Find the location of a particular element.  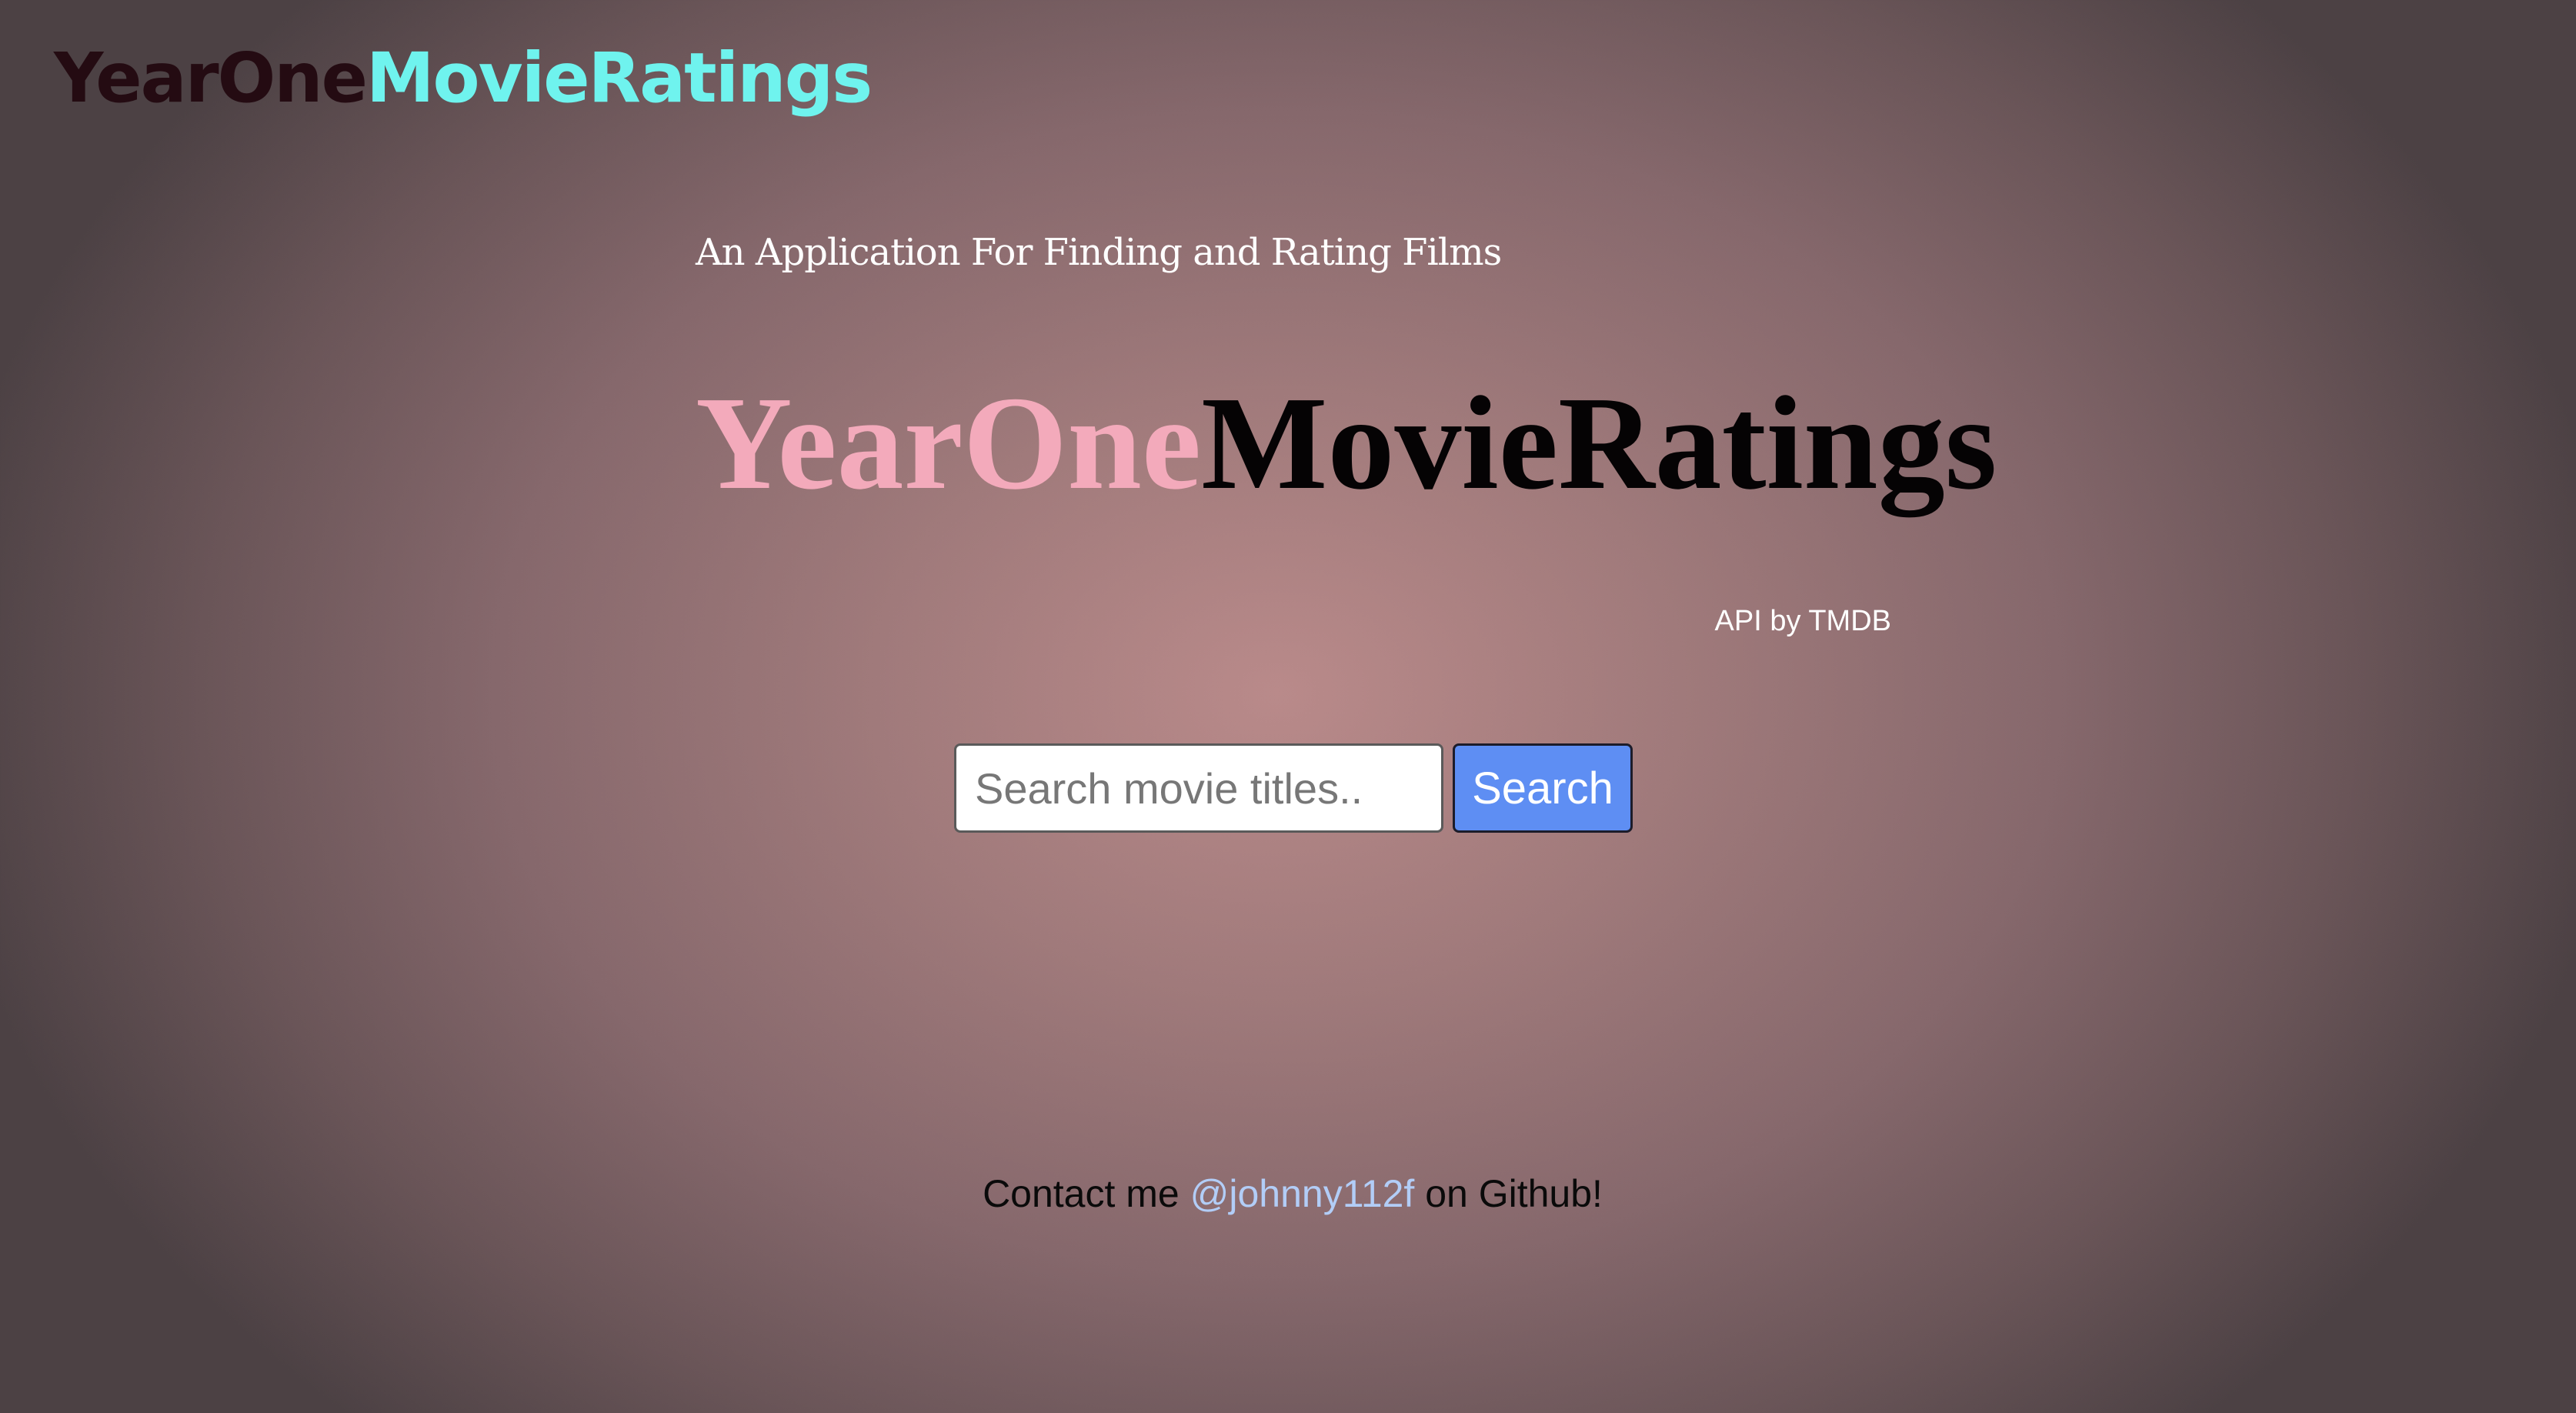

search-input is located at coordinates (1199, 788).